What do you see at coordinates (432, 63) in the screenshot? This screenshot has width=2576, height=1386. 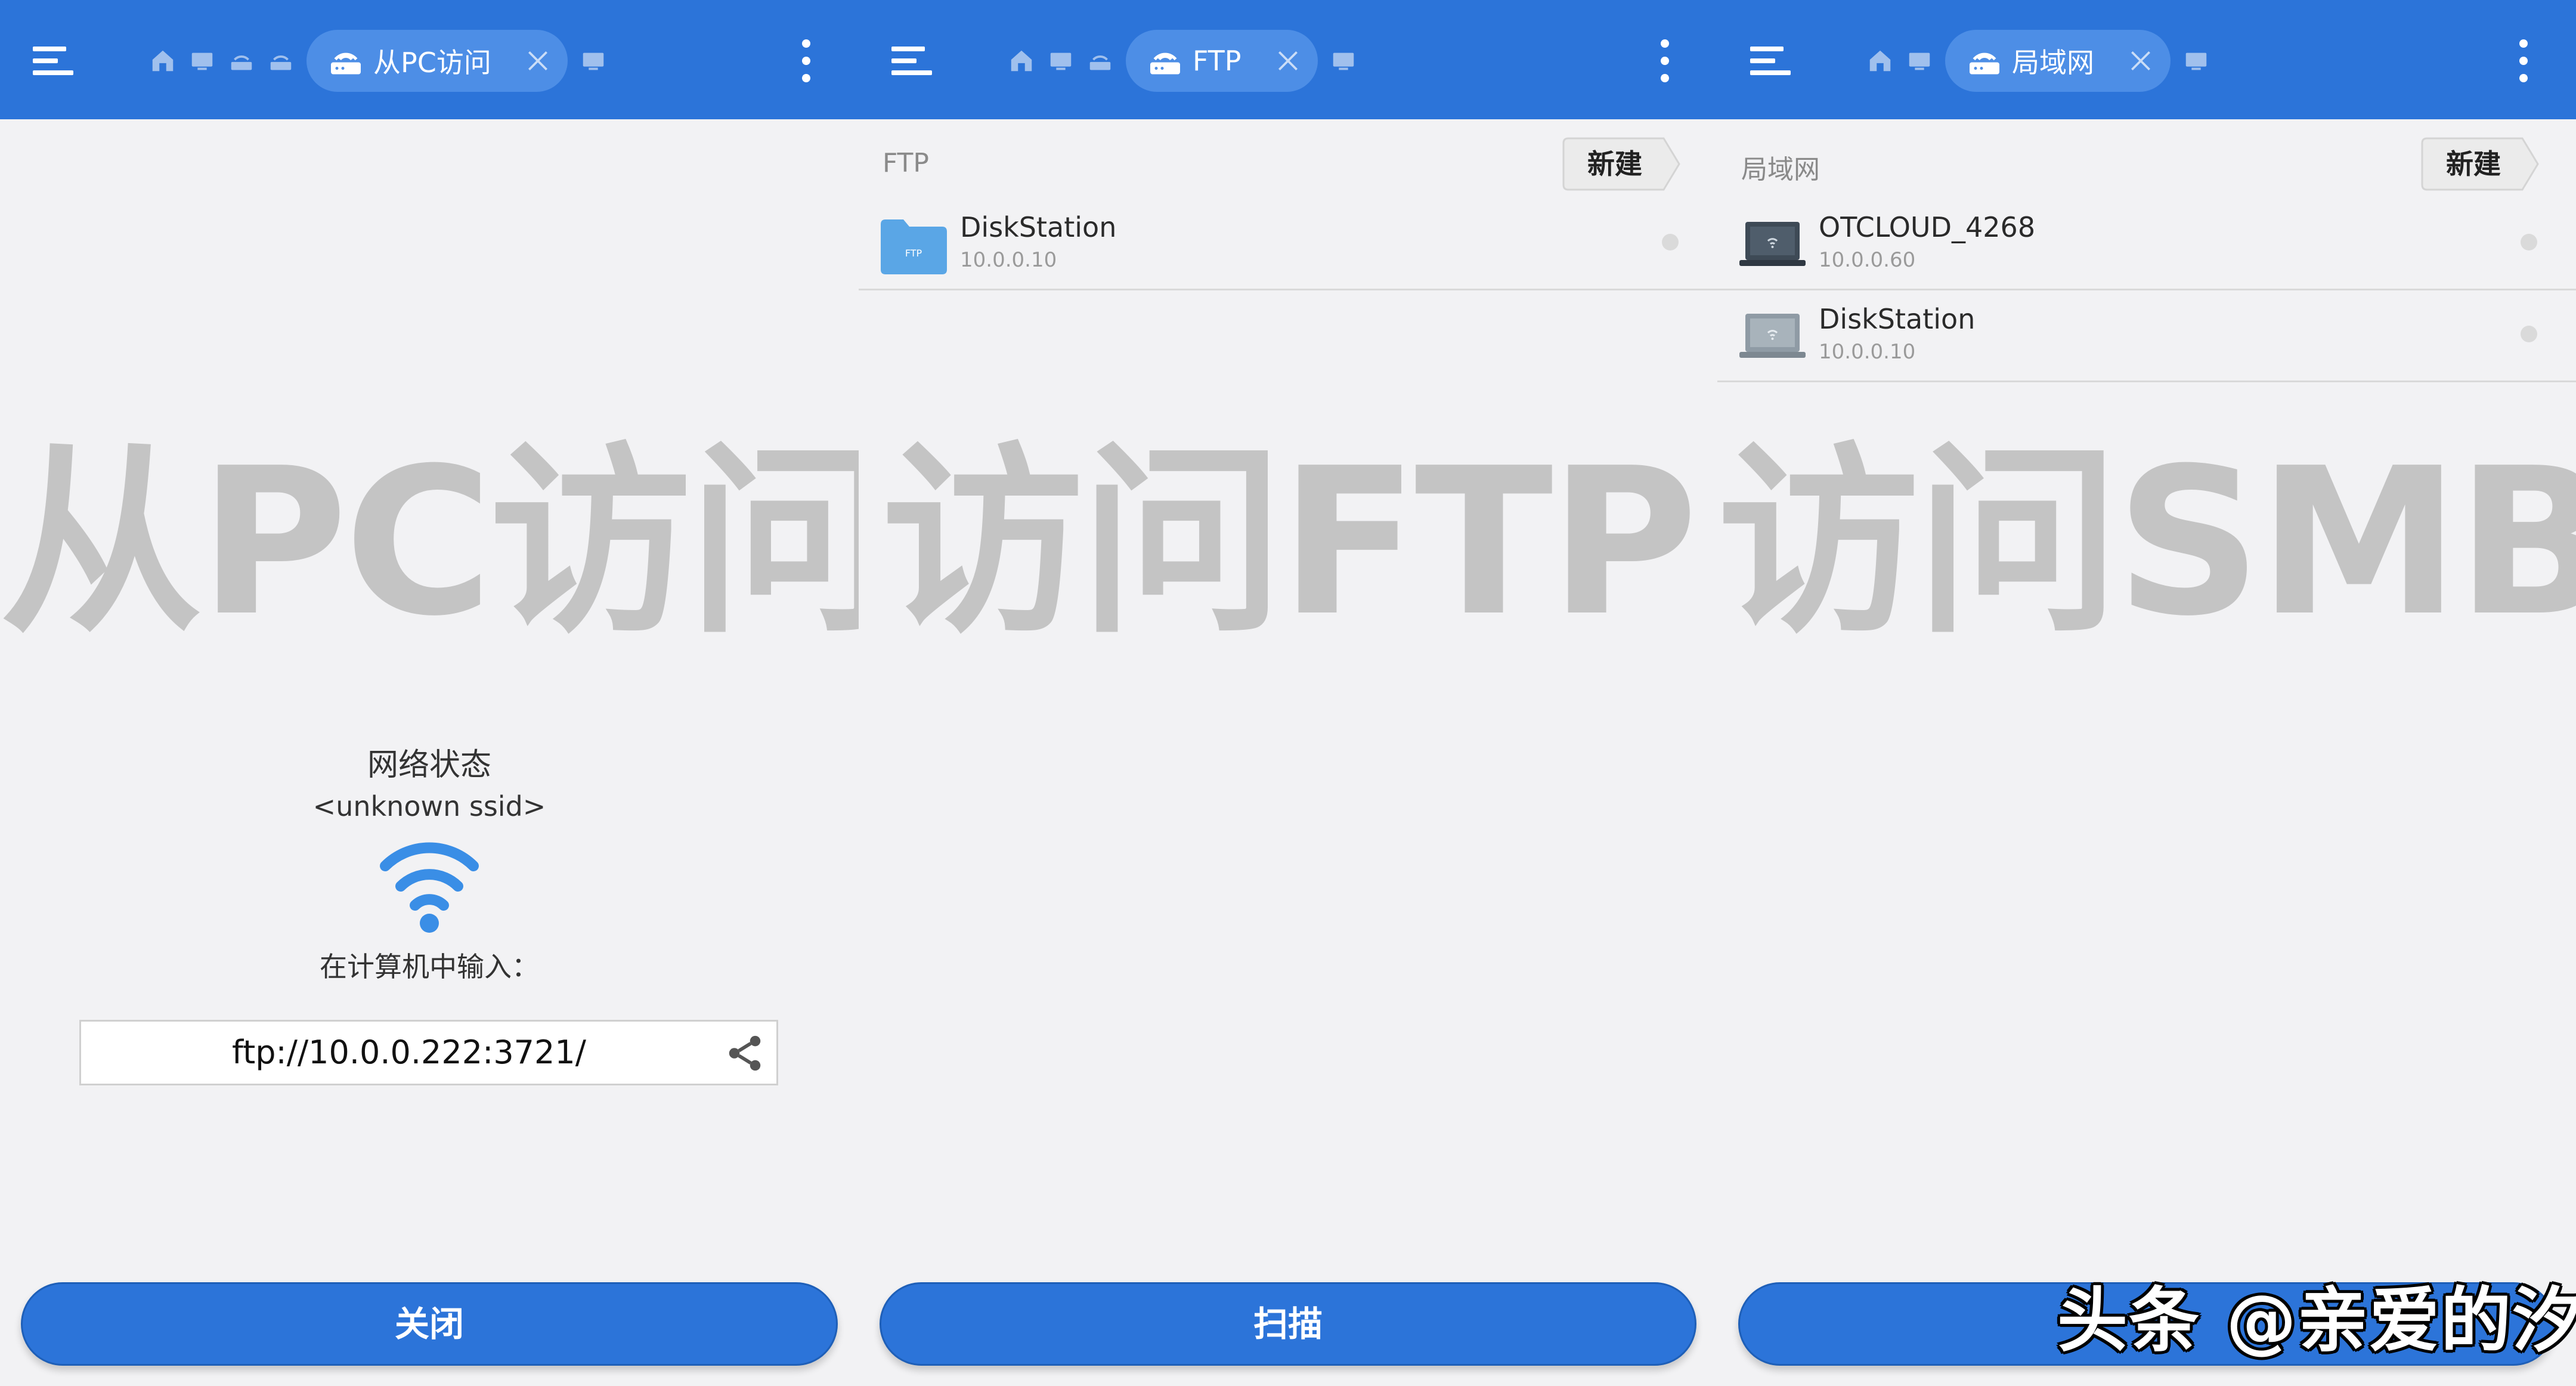 I see `tab-label: 从PC访问` at bounding box center [432, 63].